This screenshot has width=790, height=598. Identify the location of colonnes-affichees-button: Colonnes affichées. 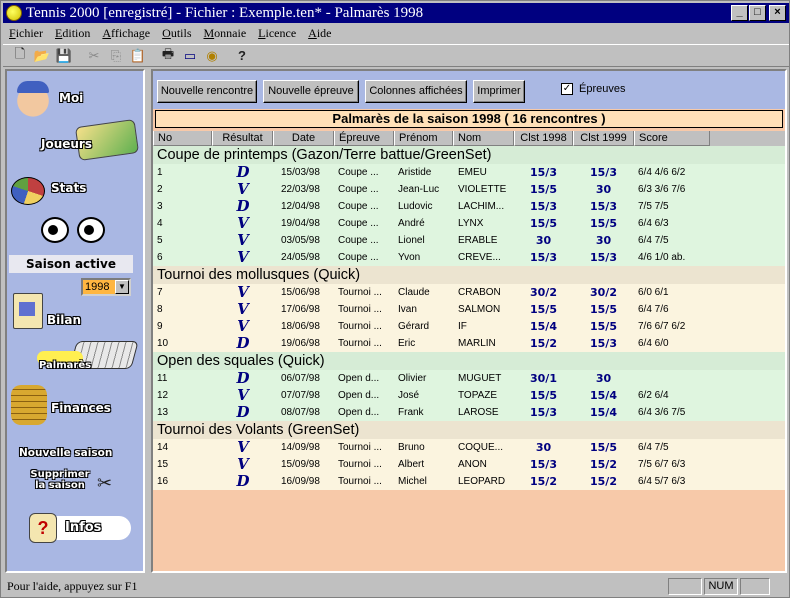
(416, 91).